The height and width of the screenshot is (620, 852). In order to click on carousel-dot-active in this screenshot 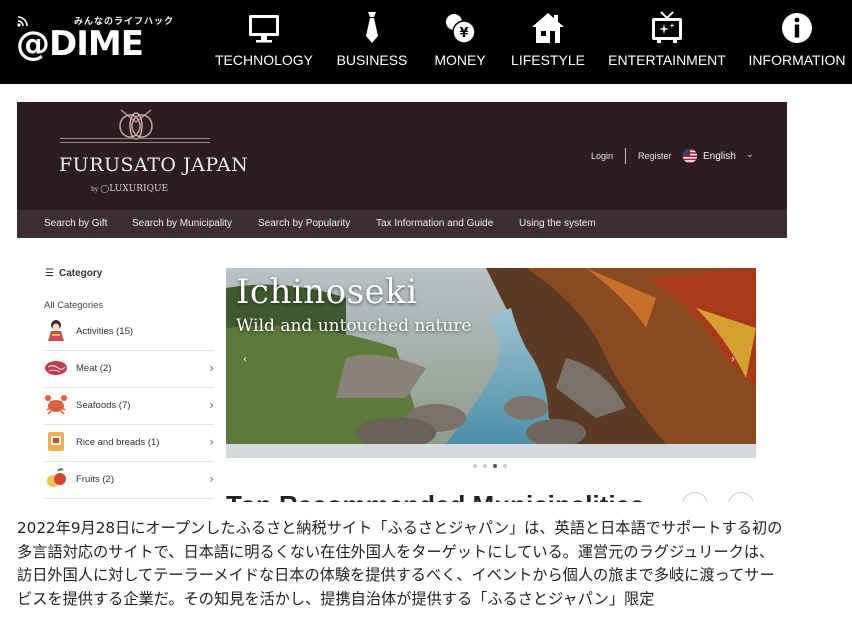, I will do `click(495, 466)`.